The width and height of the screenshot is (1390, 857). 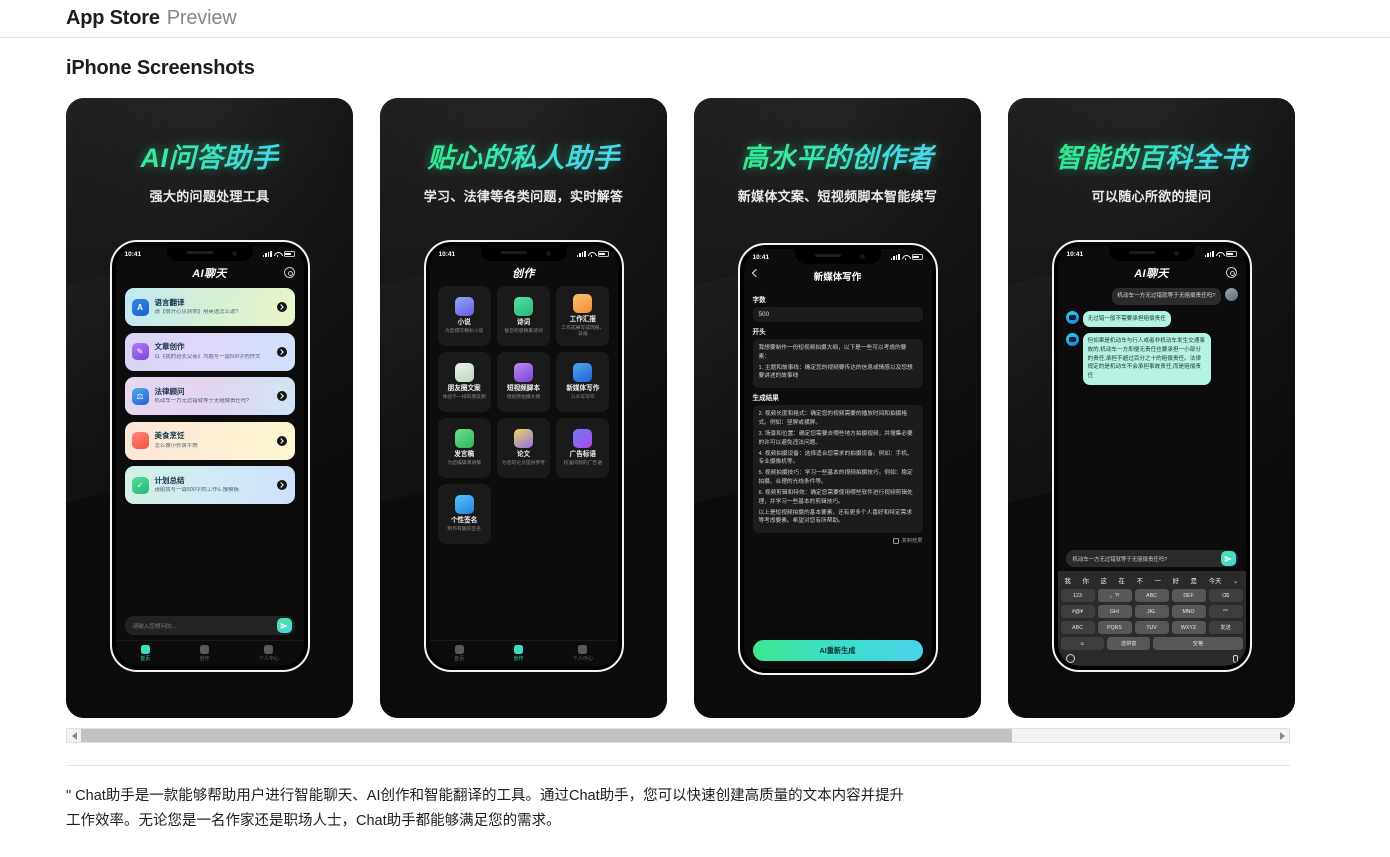 I want to click on avatar, so click(x=1231, y=294).